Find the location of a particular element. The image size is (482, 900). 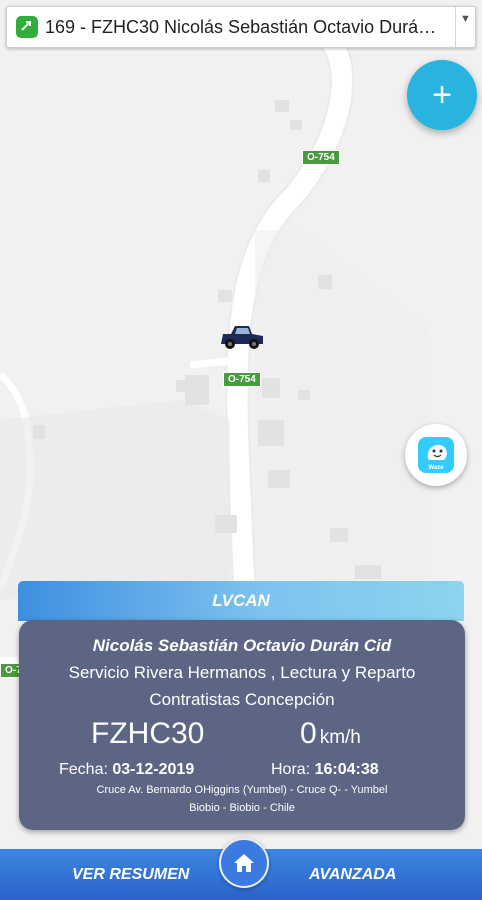

add-button: + is located at coordinates (442, 95).